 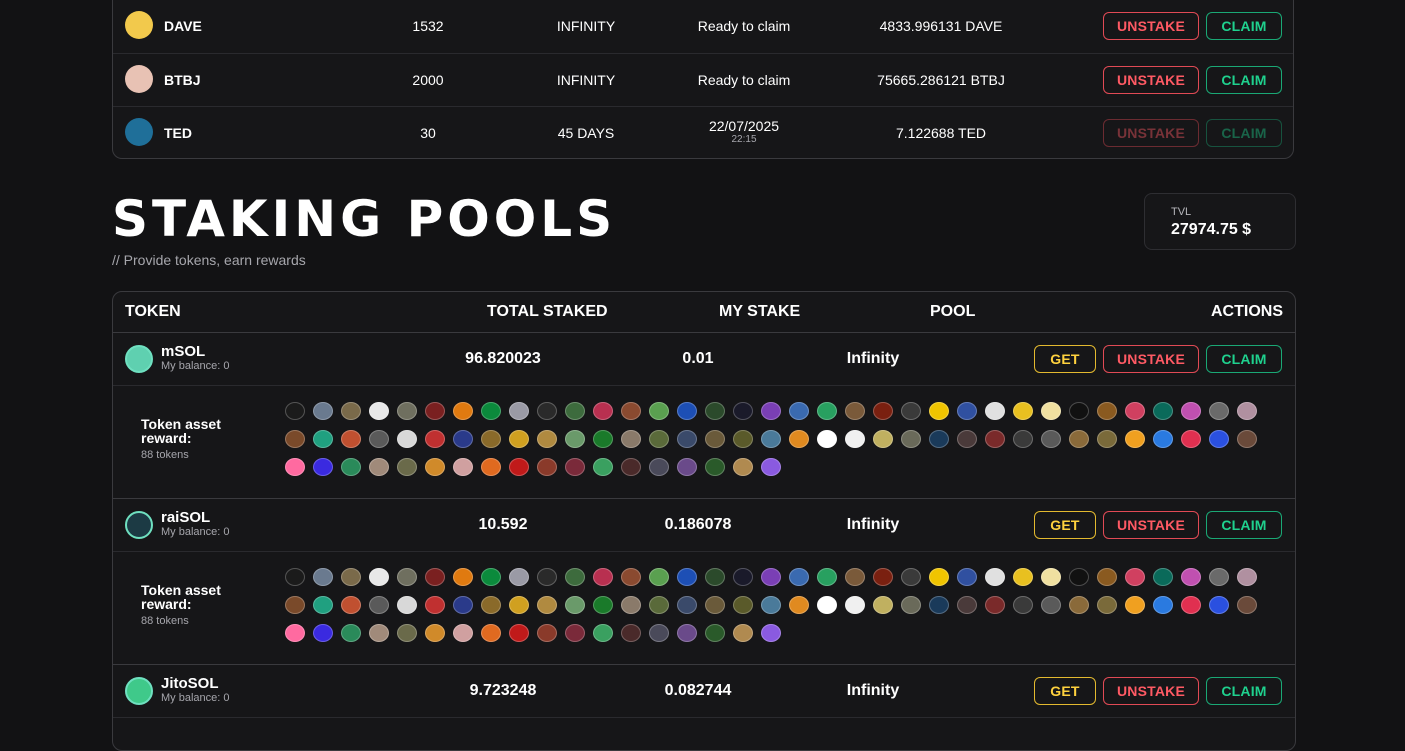 What do you see at coordinates (1151, 133) in the screenshot?
I see `unstake-button: UNSTAKE` at bounding box center [1151, 133].